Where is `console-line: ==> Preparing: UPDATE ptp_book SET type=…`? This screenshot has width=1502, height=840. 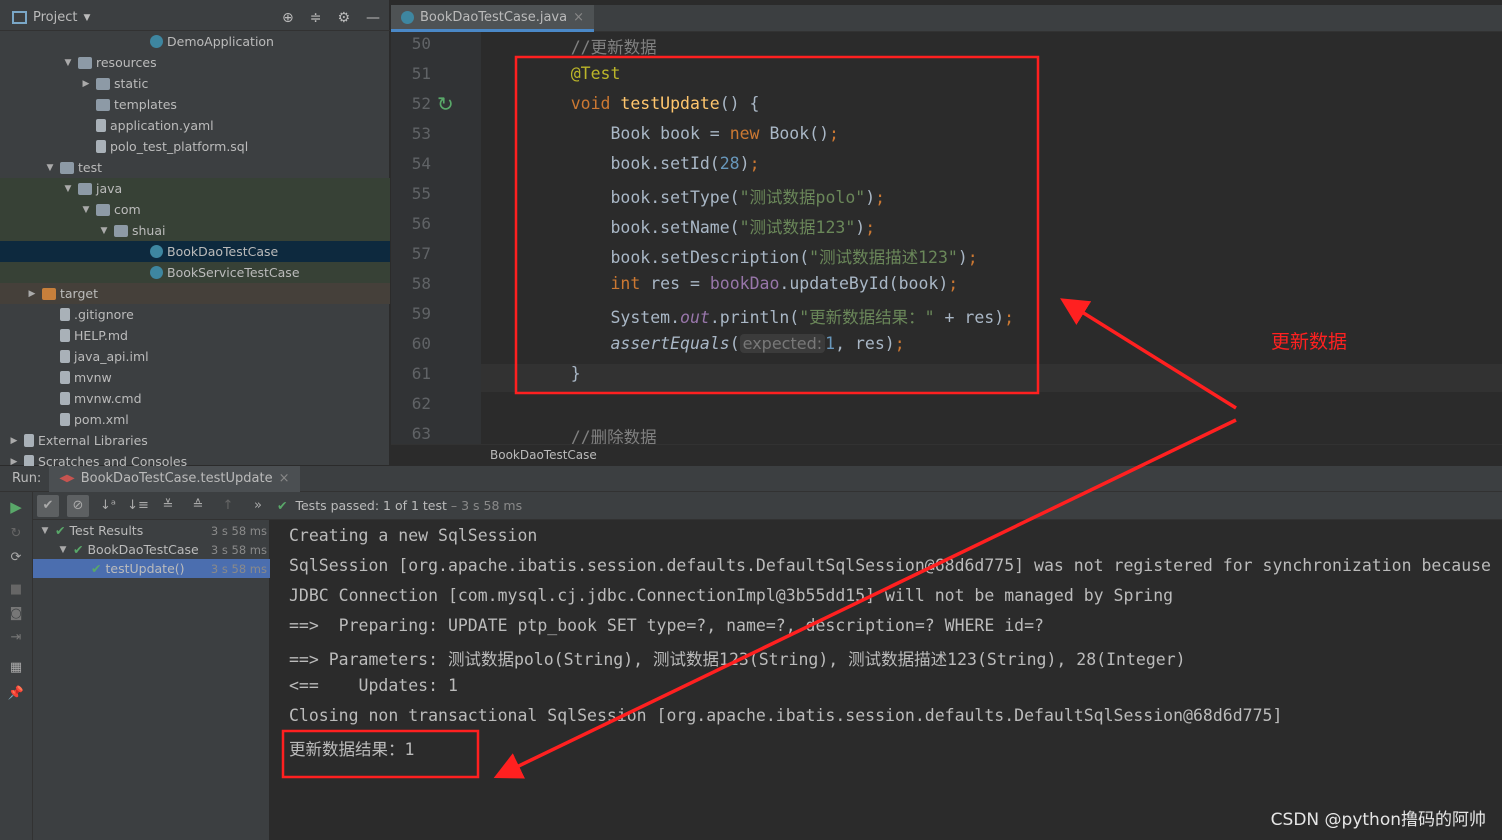 console-line: ==> Preparing: UPDATE ptp_book SET type=… is located at coordinates (666, 625).